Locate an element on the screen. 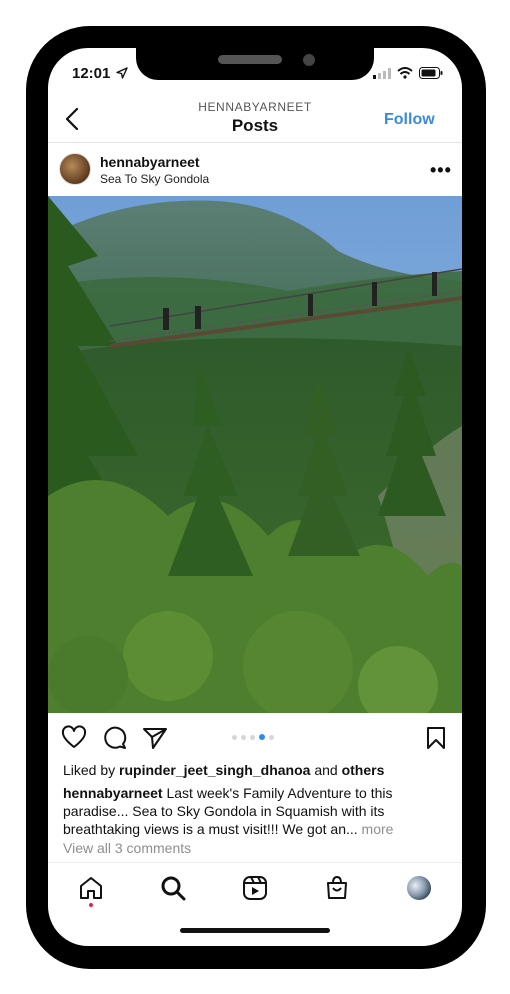  post-author-avatar is located at coordinates (75, 169).